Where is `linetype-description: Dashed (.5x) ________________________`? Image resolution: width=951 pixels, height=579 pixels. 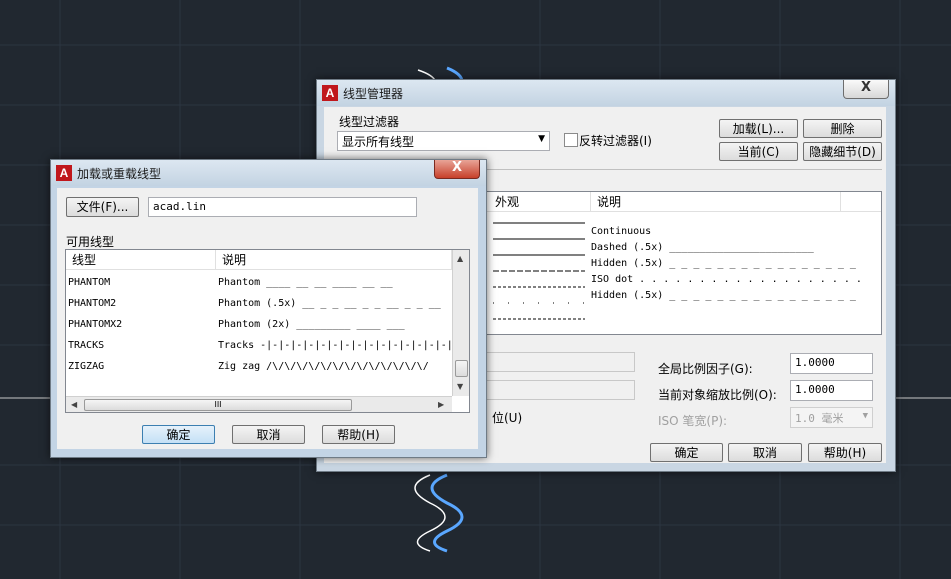 linetype-description: Dashed (.5x) ________________________ is located at coordinates (702, 247).